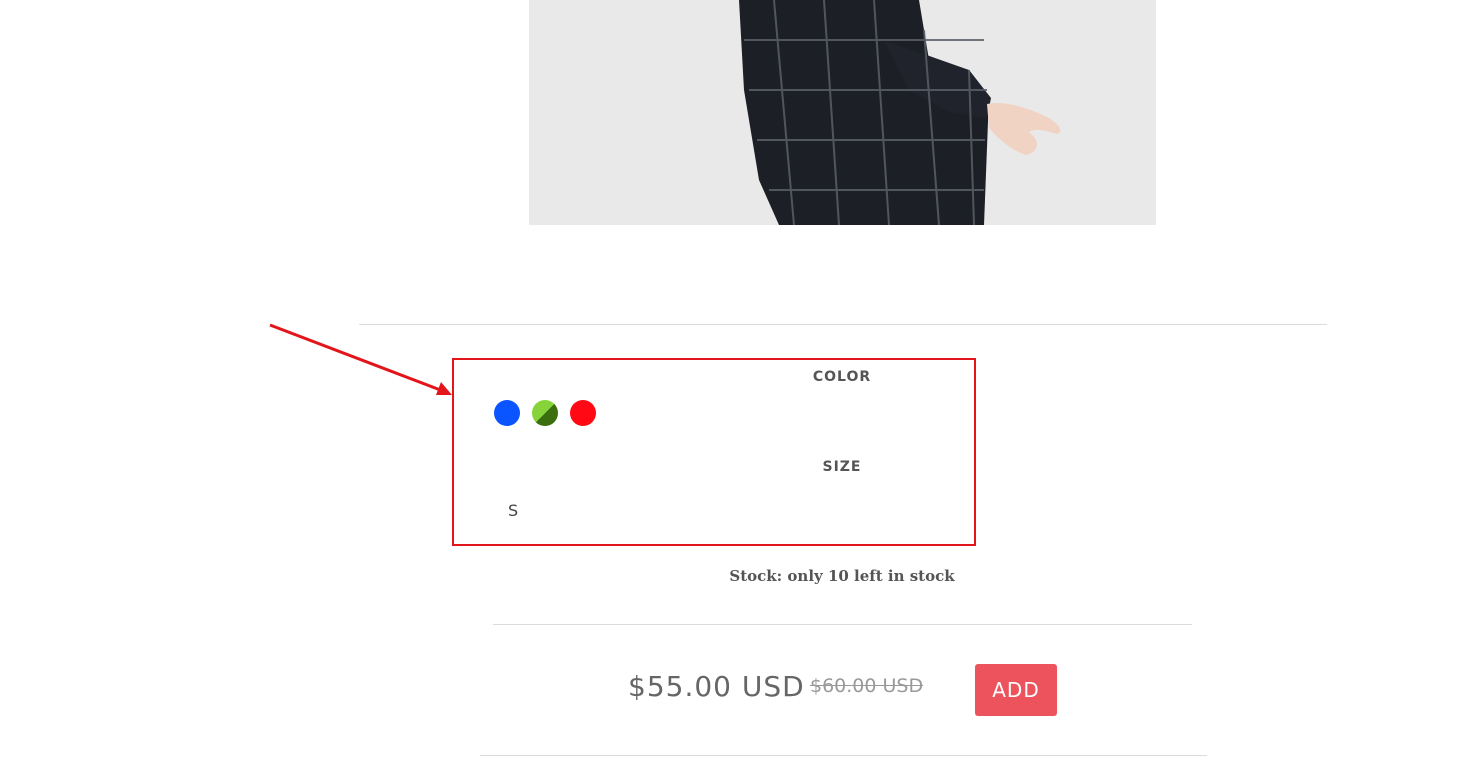  I want to click on price-divider-top, so click(842, 624).